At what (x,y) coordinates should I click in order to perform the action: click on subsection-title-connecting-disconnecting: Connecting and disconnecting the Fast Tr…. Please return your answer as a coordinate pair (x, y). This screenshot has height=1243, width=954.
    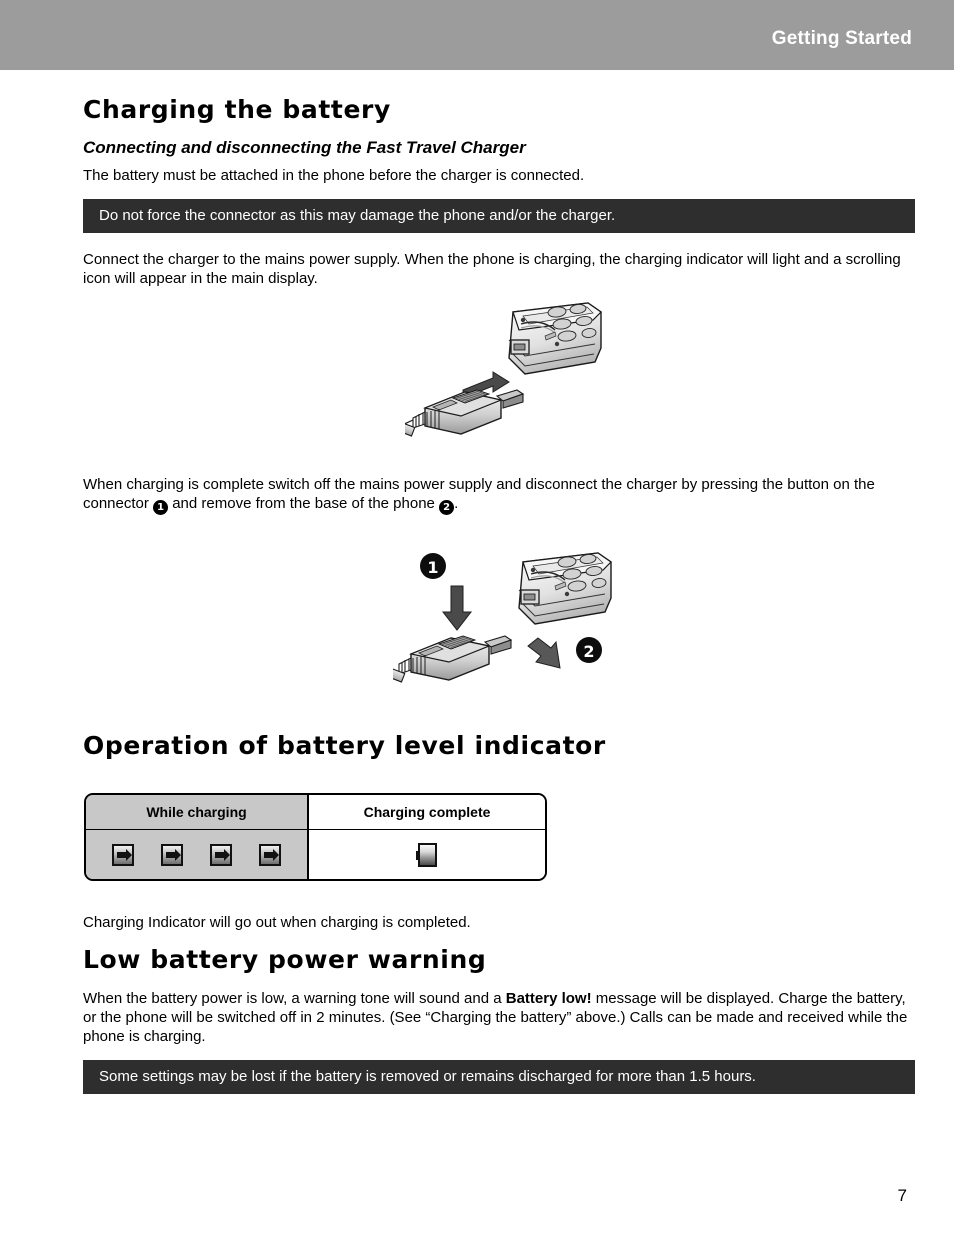
    Looking at the image, I should click on (304, 147).